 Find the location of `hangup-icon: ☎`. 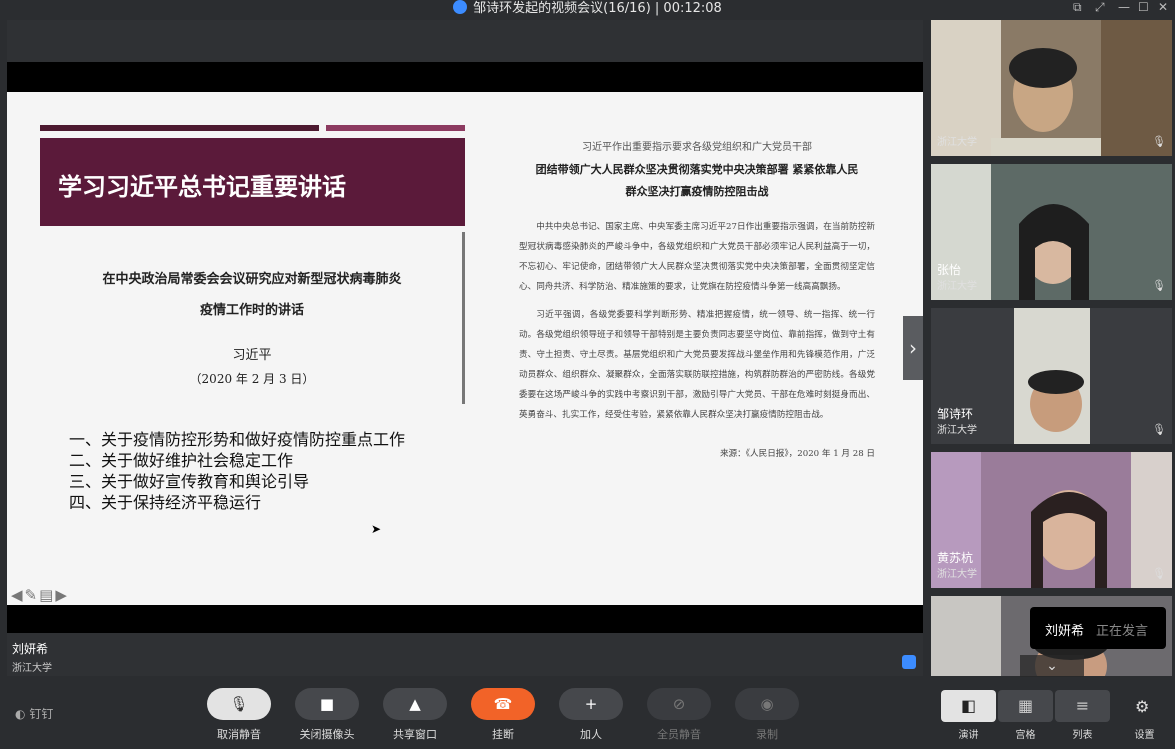

hangup-icon: ☎ is located at coordinates (503, 704).